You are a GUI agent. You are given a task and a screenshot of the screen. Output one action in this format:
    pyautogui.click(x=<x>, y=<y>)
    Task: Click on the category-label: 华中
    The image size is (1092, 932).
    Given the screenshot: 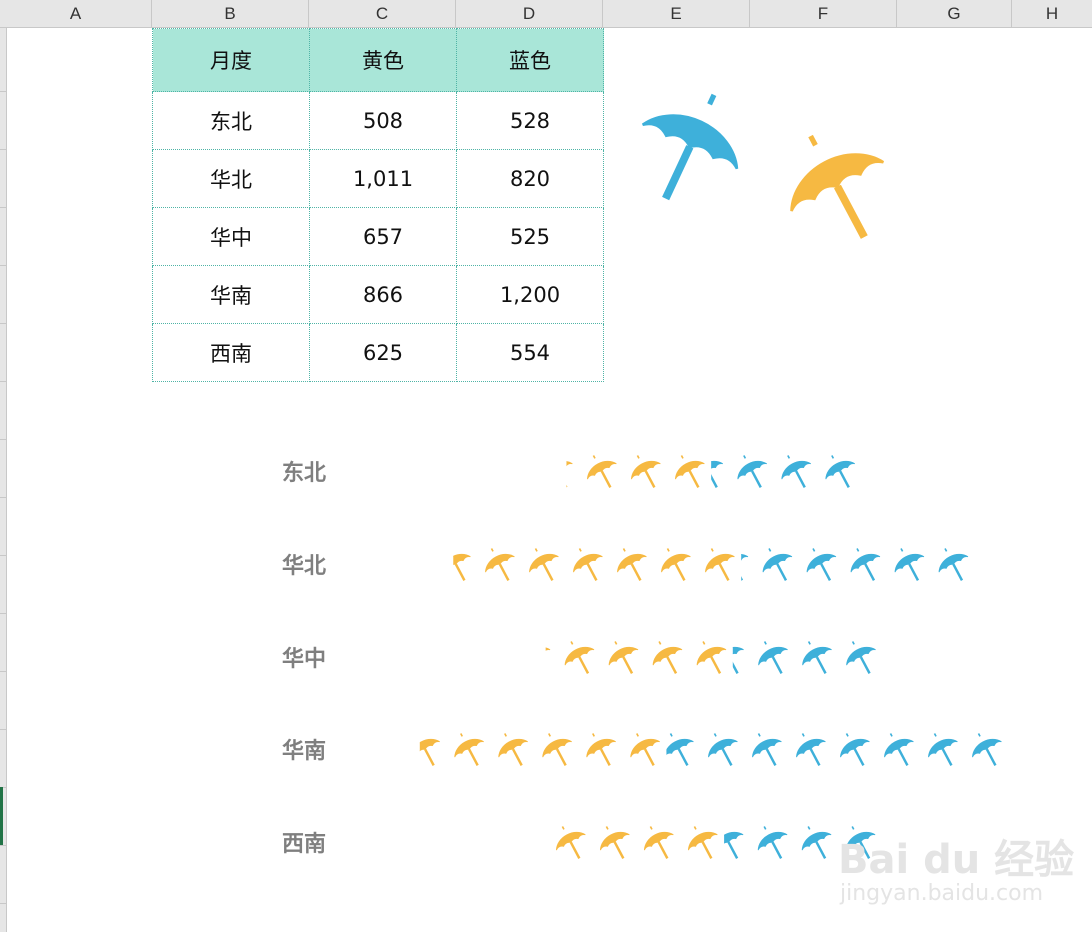 What is the action you would take?
    pyautogui.click(x=304, y=659)
    